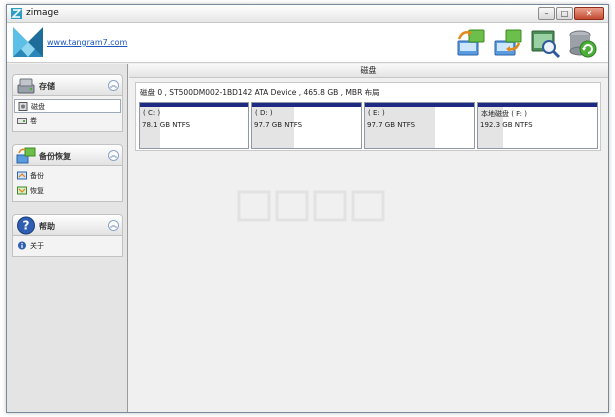 The height and width of the screenshot is (417, 615). Describe the element at coordinates (537, 125) in the screenshot. I see `partition-f: 本地磁盘 ( F: ) 192.3 GB NTFS` at that location.